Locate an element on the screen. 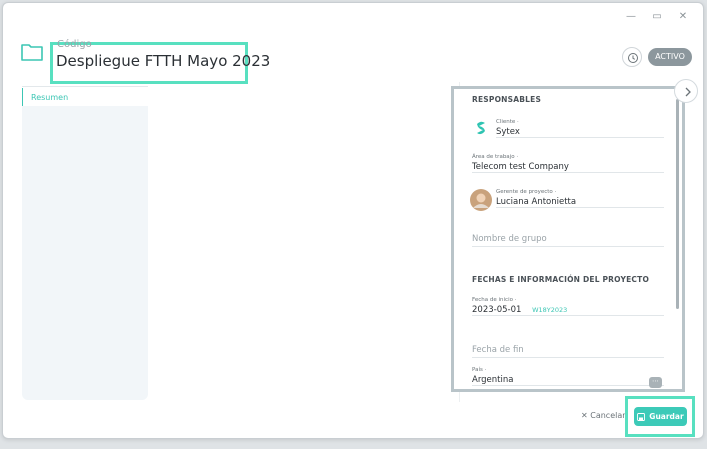 This screenshot has height=449, width=707. country-field: País · Argentina is located at coordinates (568, 376).